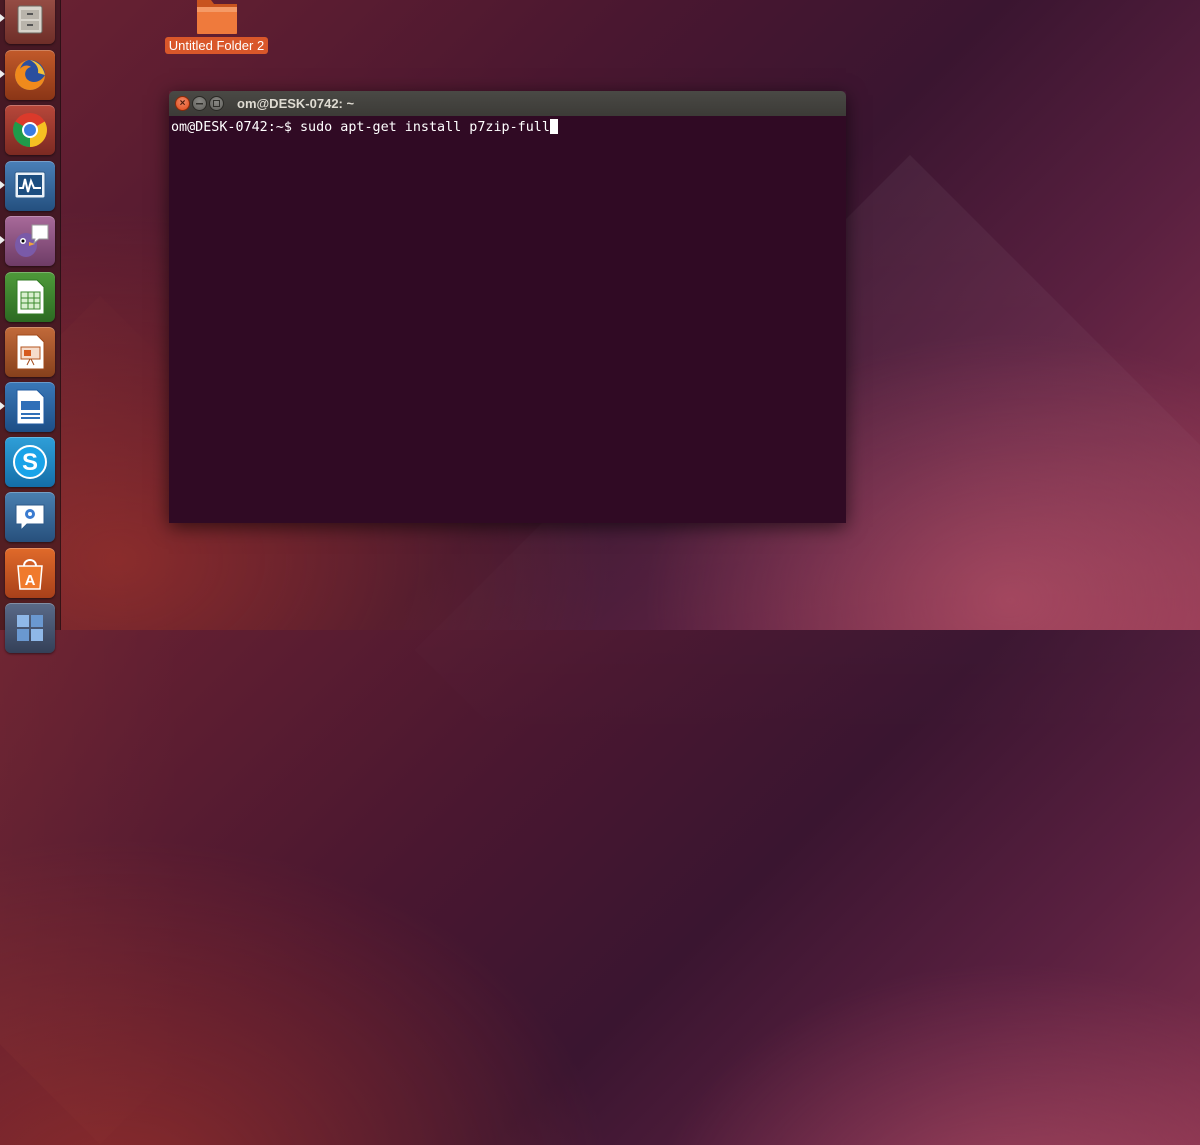 The image size is (1200, 1145). I want to click on minimize-icon, so click(199, 104).